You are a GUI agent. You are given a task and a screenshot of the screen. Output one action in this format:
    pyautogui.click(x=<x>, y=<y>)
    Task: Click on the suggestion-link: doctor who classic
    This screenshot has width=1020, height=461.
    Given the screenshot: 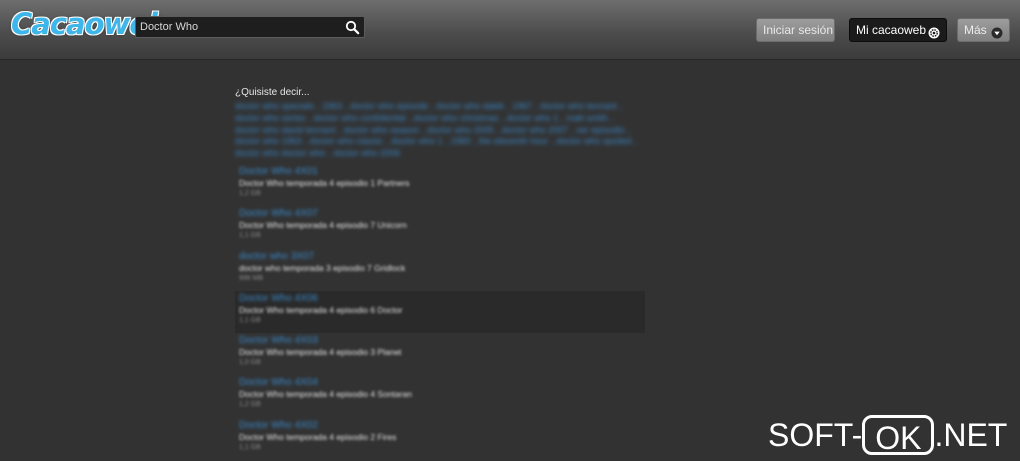 What is the action you would take?
    pyautogui.click(x=347, y=141)
    